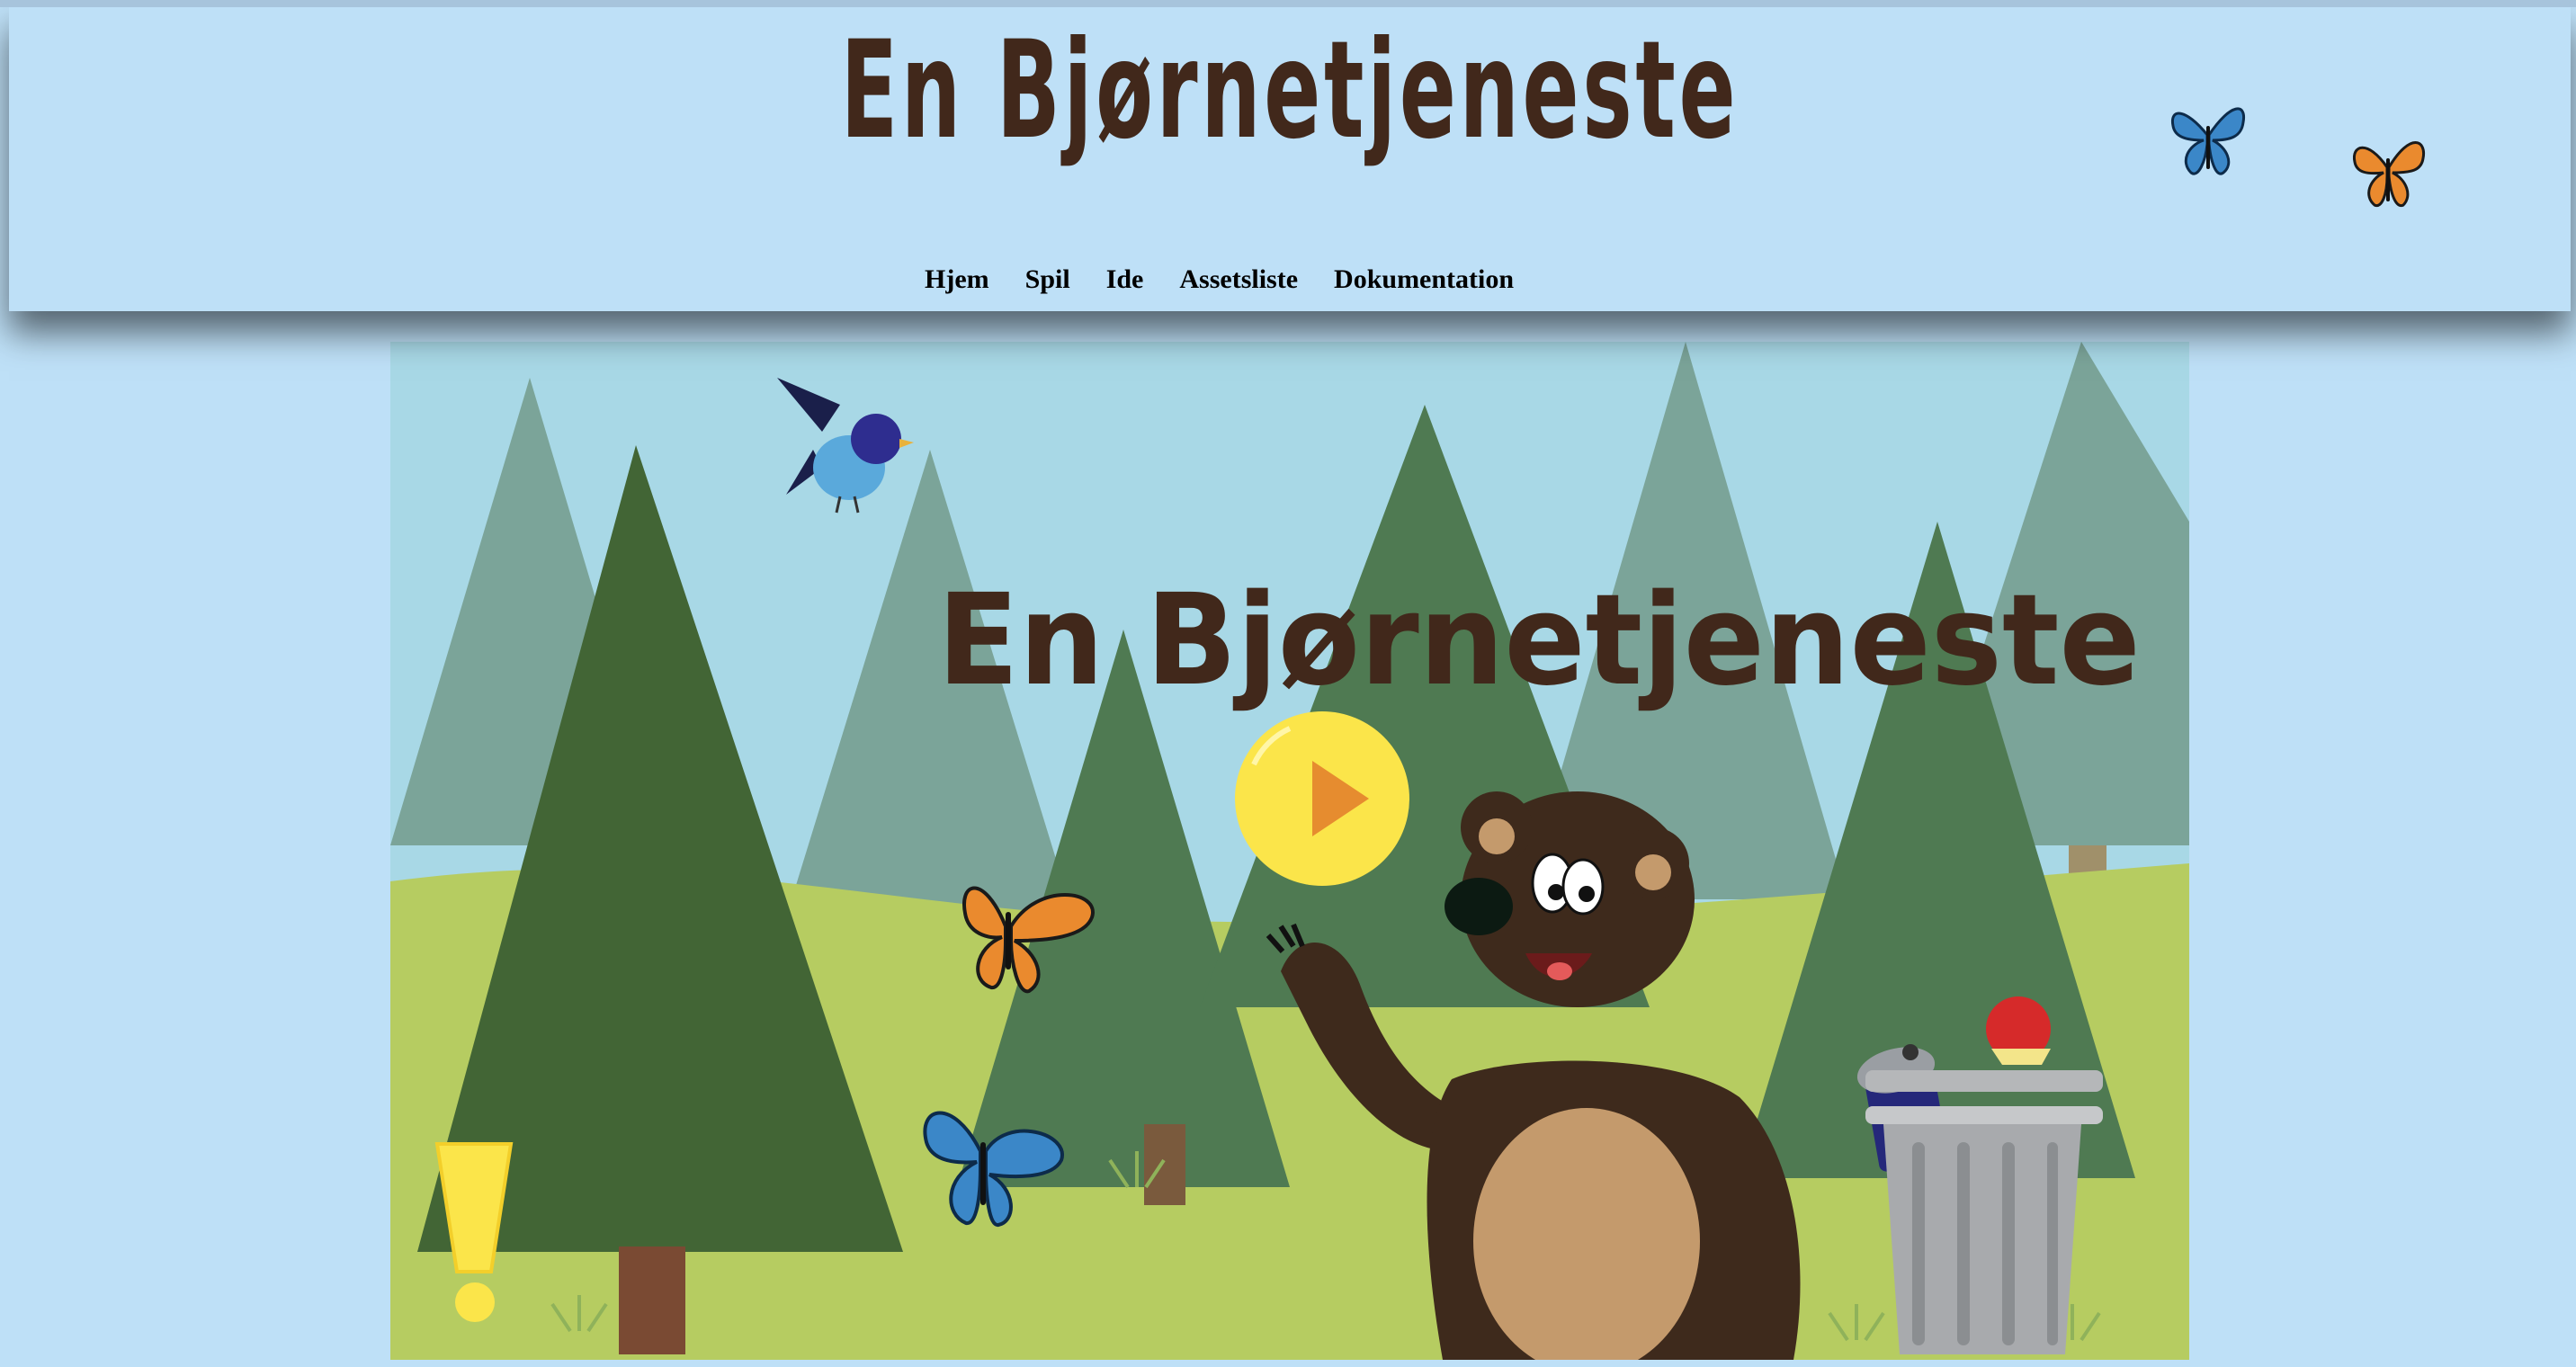  What do you see at coordinates (1290, 91) in the screenshot?
I see `site-title: En Bjørnetjeneste` at bounding box center [1290, 91].